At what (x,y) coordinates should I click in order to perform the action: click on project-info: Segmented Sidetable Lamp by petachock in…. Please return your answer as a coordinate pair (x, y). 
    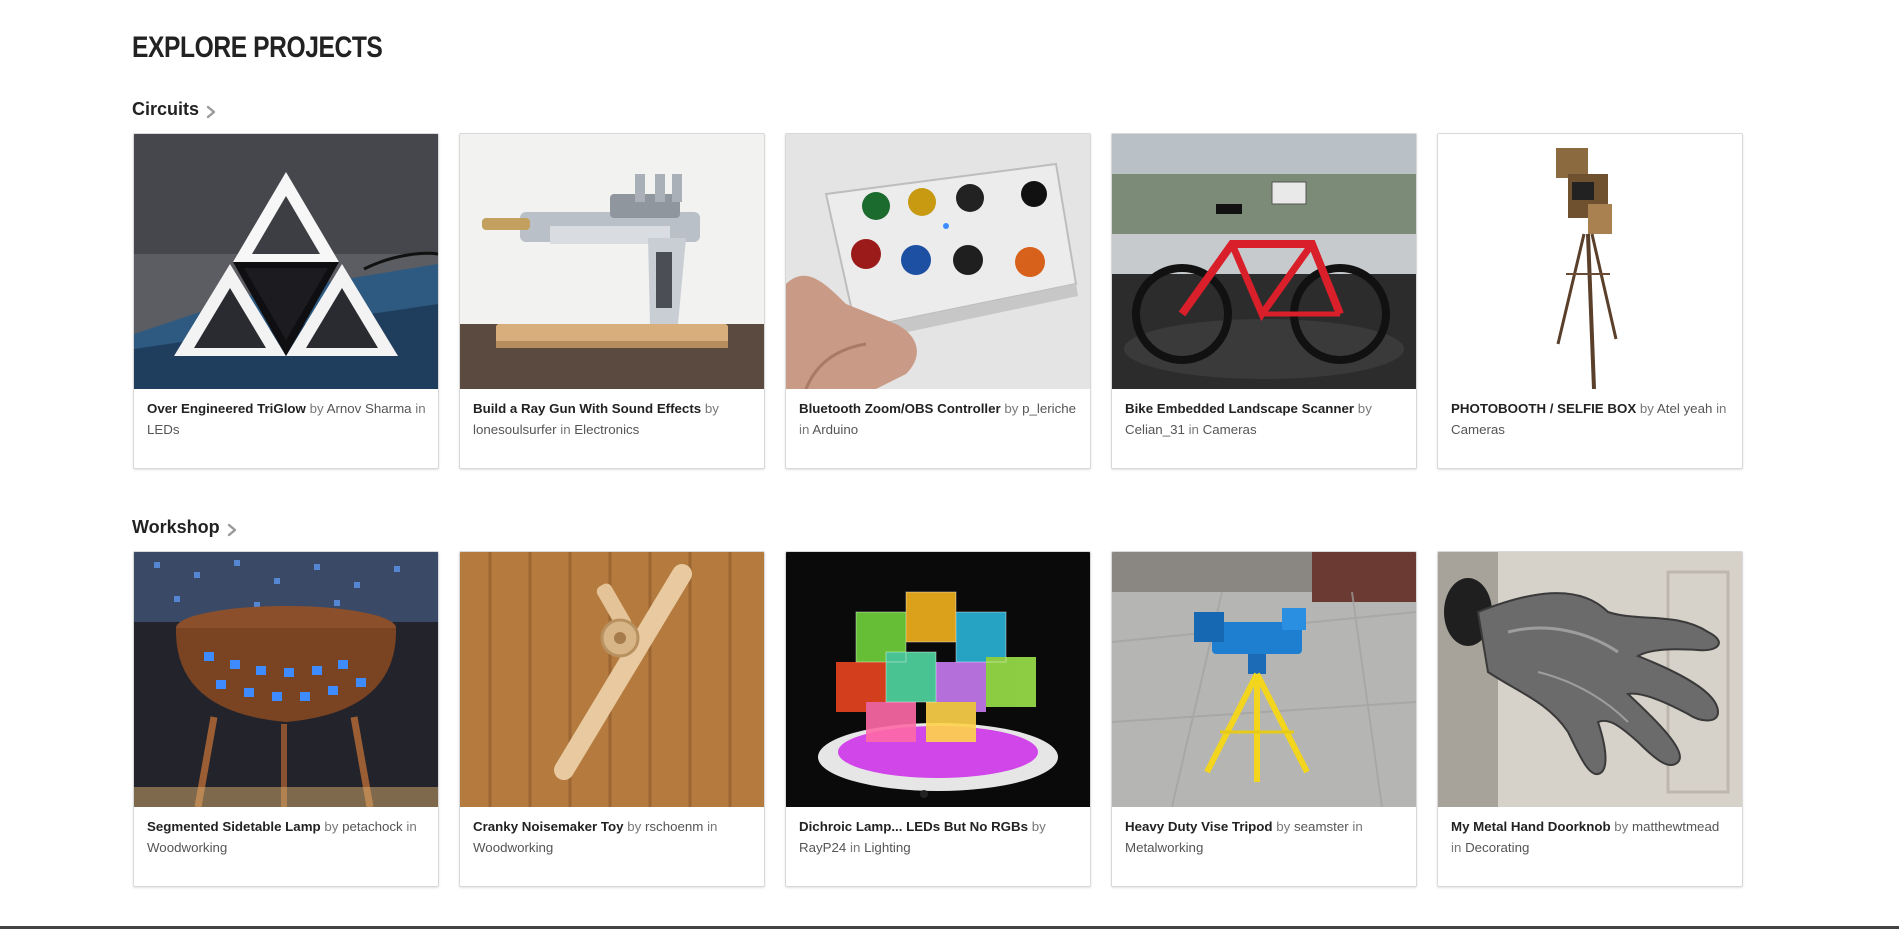
    Looking at the image, I should click on (288, 837).